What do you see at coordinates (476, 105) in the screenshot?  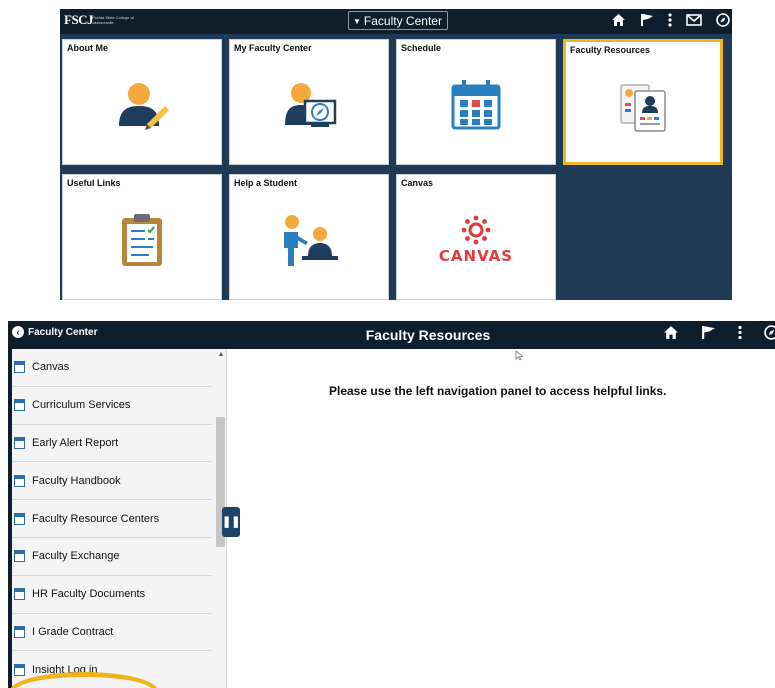 I see `calendar-icon` at bounding box center [476, 105].